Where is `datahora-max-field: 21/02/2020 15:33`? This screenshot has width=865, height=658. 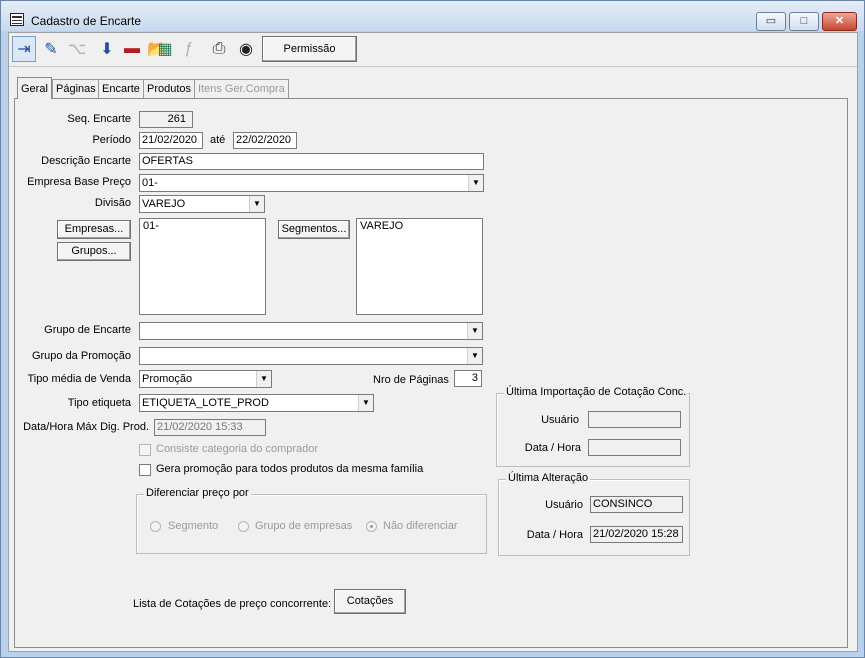
datahora-max-field: 21/02/2020 15:33 is located at coordinates (210, 427).